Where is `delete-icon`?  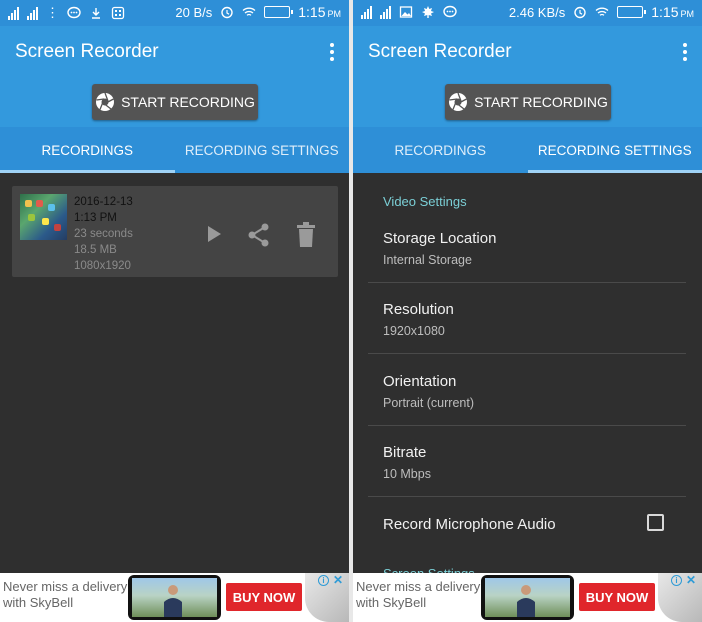
delete-icon is located at coordinates (306, 235).